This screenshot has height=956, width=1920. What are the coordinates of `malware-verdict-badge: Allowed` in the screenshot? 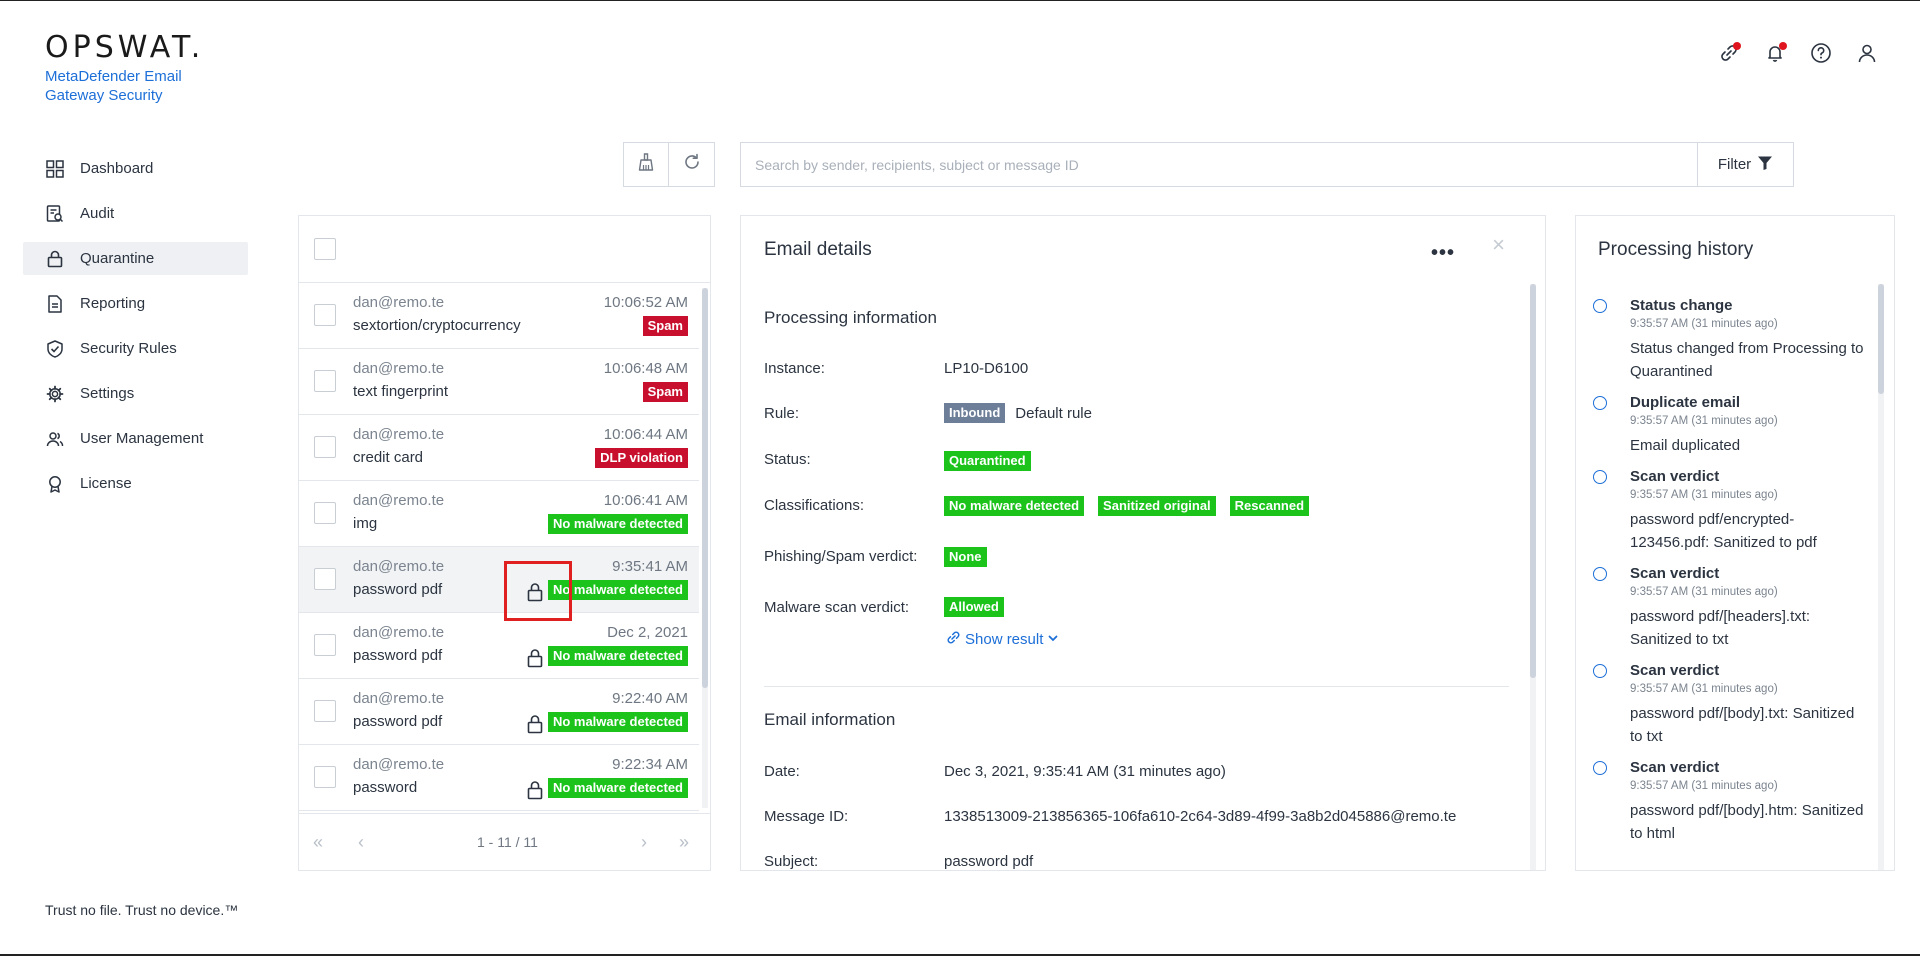 It's located at (974, 607).